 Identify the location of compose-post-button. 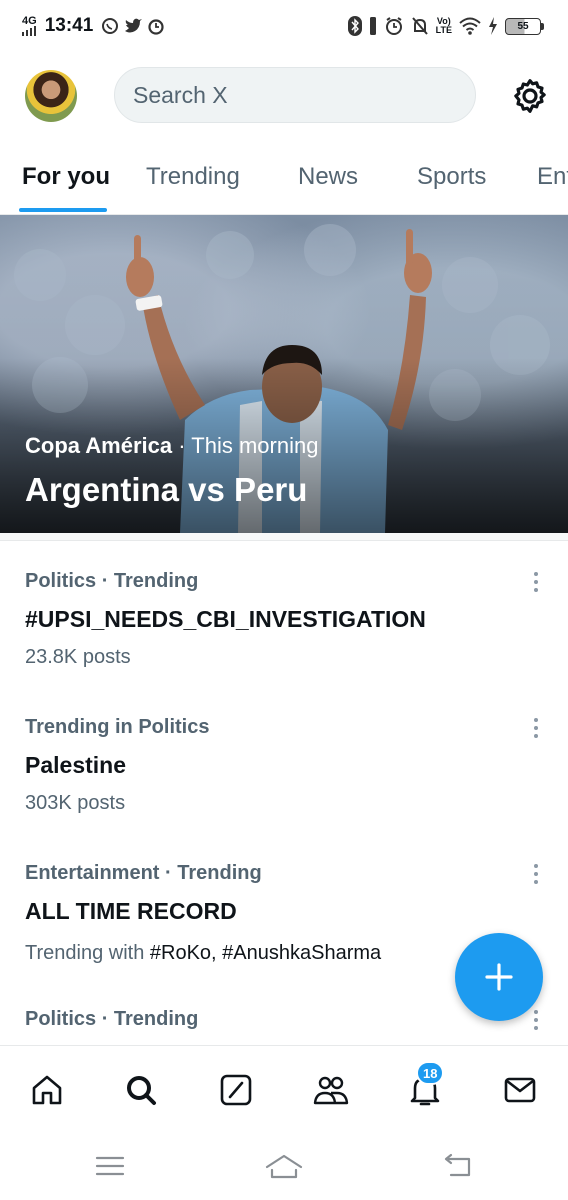
(499, 977).